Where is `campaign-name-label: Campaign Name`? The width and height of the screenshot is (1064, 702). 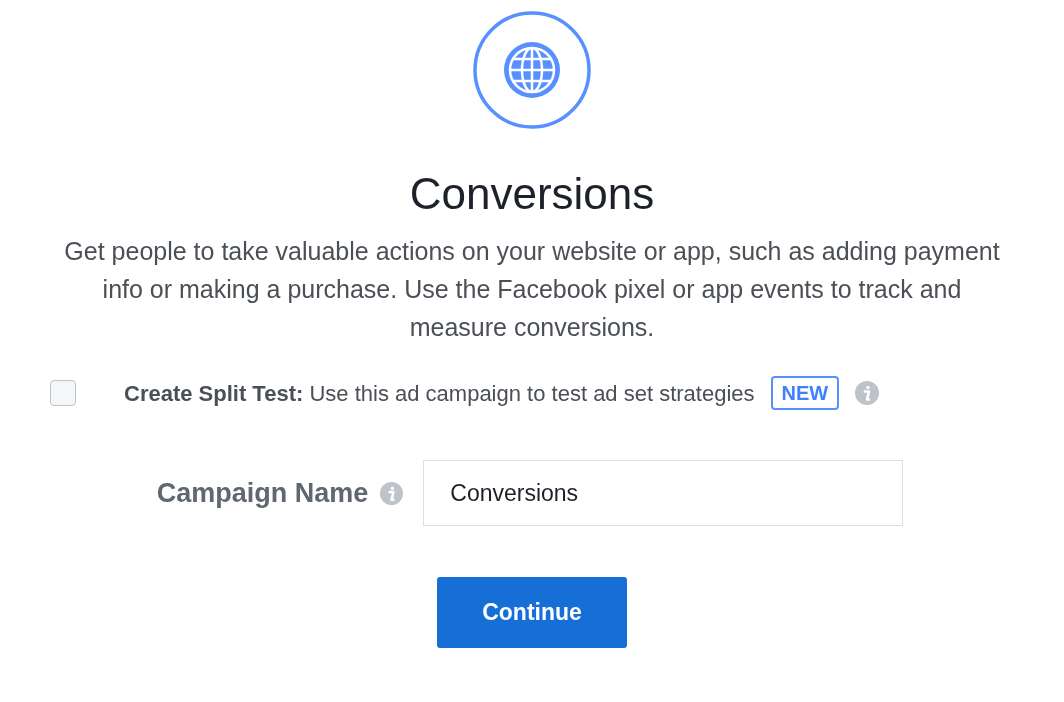
campaign-name-label: Campaign Name is located at coordinates (262, 493).